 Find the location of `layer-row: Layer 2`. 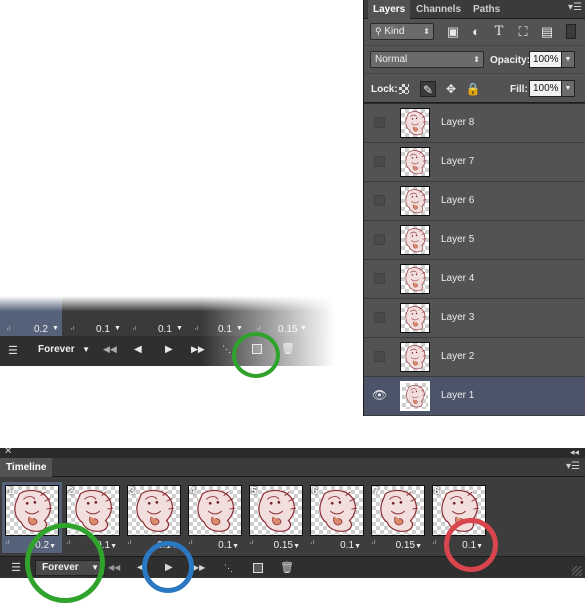

layer-row: Layer 2 is located at coordinates (474, 357).